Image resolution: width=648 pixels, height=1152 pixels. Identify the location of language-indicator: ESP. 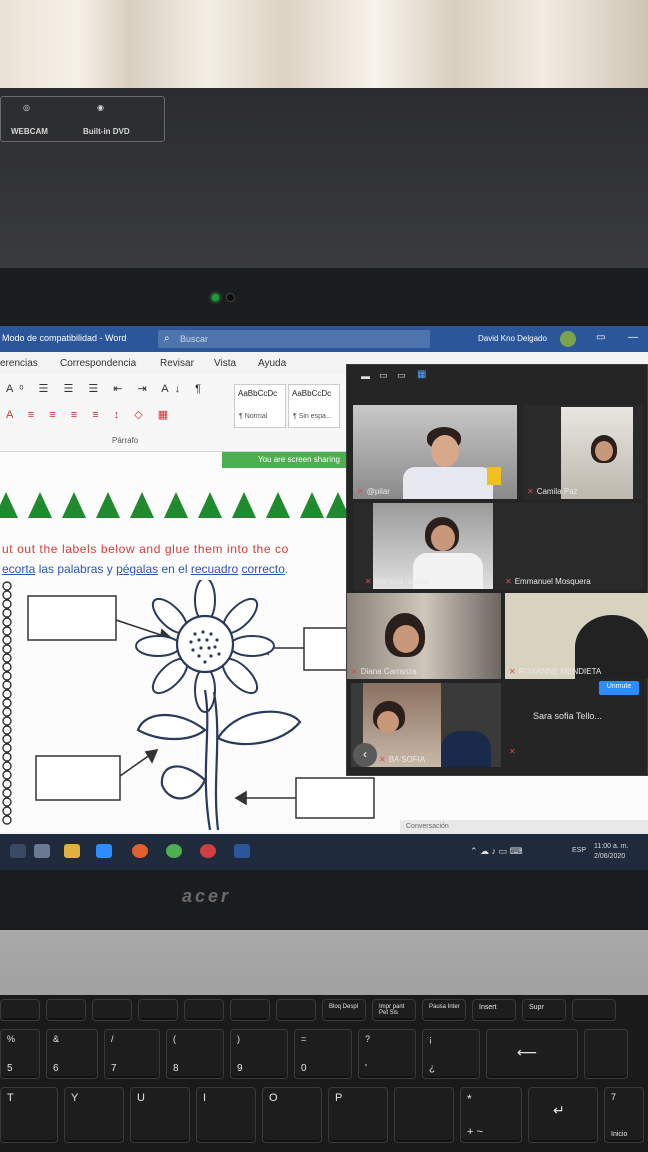
(579, 850).